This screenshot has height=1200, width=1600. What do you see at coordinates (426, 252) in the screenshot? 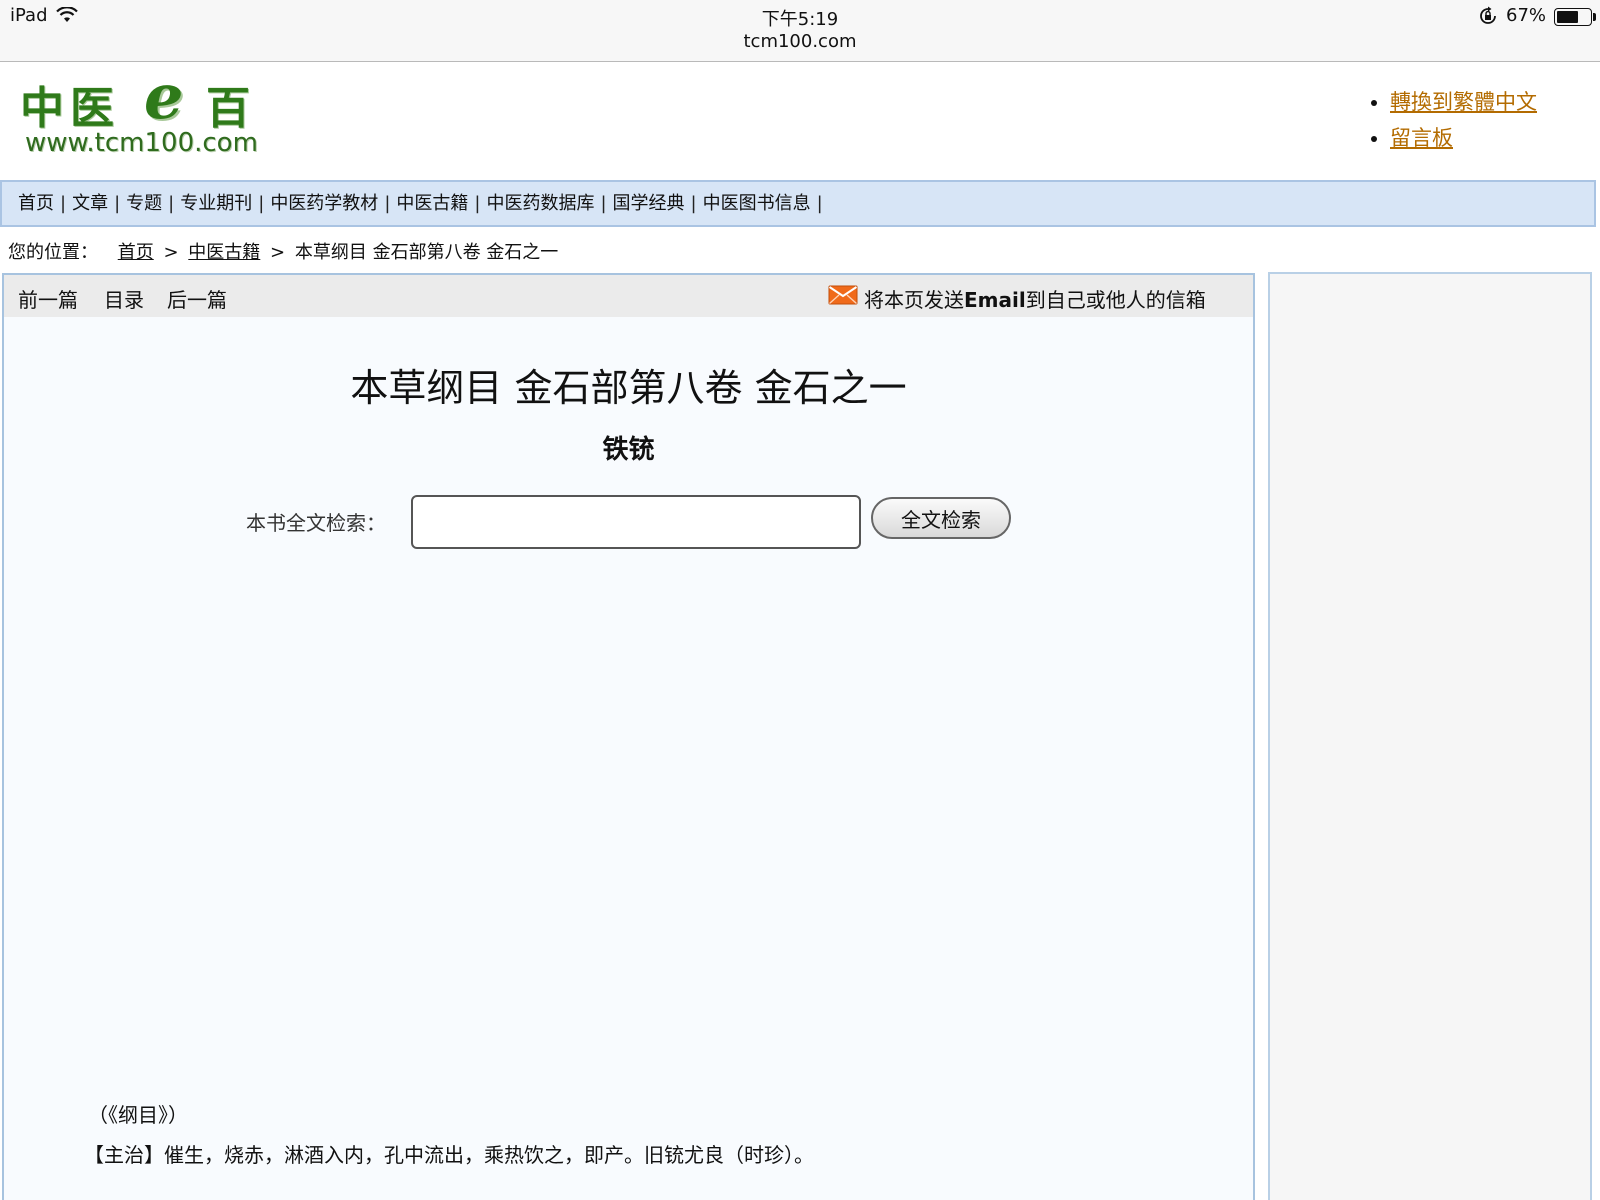
I see `breadcrumb-current: 本草纲目 金石部第八卷 金石之一` at bounding box center [426, 252].